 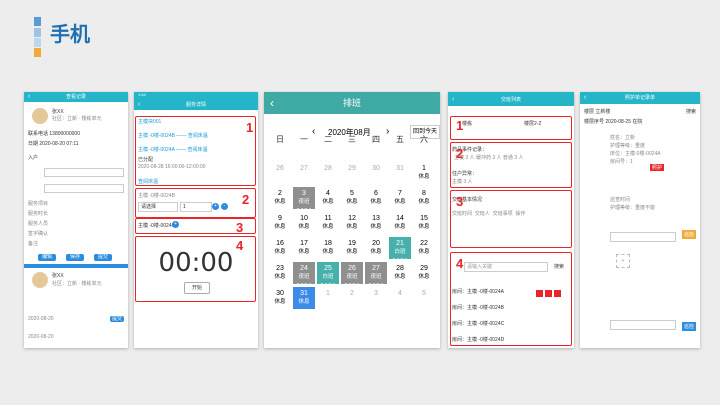 What do you see at coordinates (352, 275) in the screenshot?
I see `calendar-day: 26 夜班 8.17.1` at bounding box center [352, 275].